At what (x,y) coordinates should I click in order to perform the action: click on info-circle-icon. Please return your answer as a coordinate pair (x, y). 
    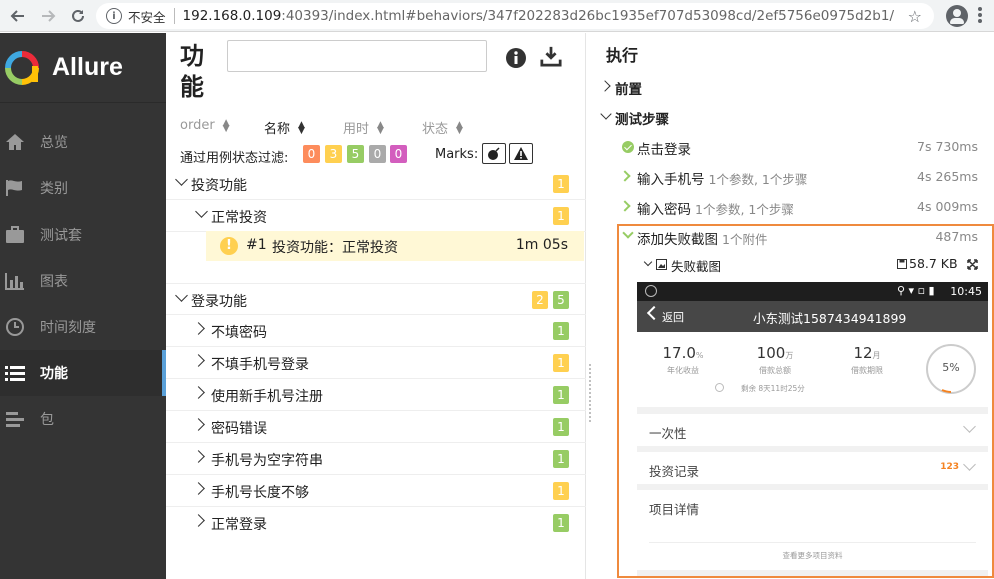
    Looking at the image, I should click on (516, 58).